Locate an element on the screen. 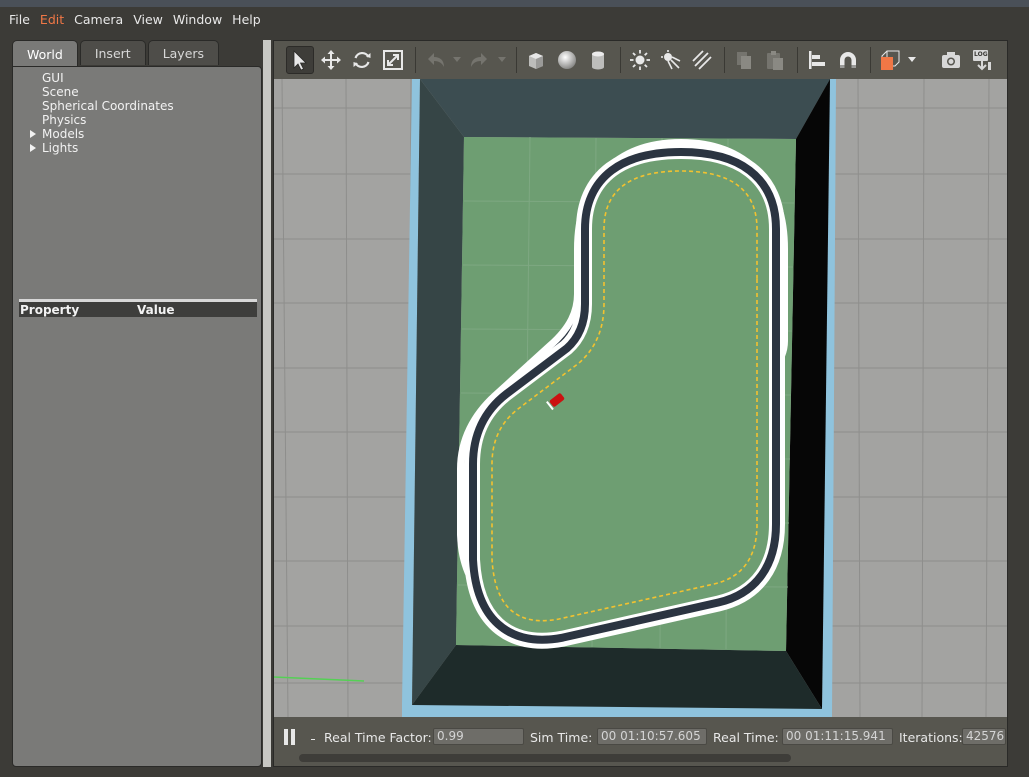 The height and width of the screenshot is (777, 1029). panel-splitter is located at coordinates (267, 403).